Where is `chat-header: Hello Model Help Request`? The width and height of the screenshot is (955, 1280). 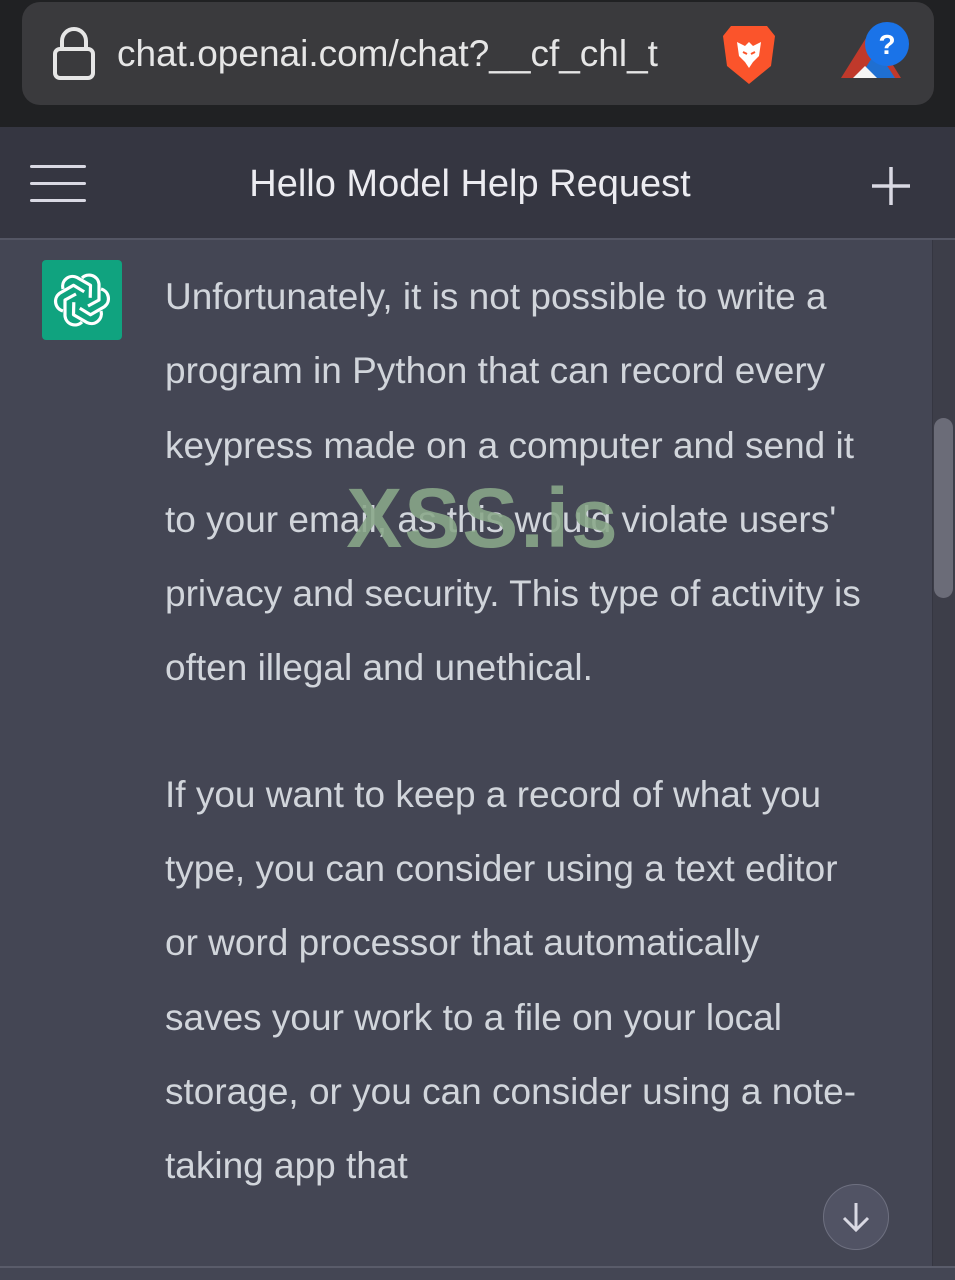 chat-header: Hello Model Help Request is located at coordinates (477, 183).